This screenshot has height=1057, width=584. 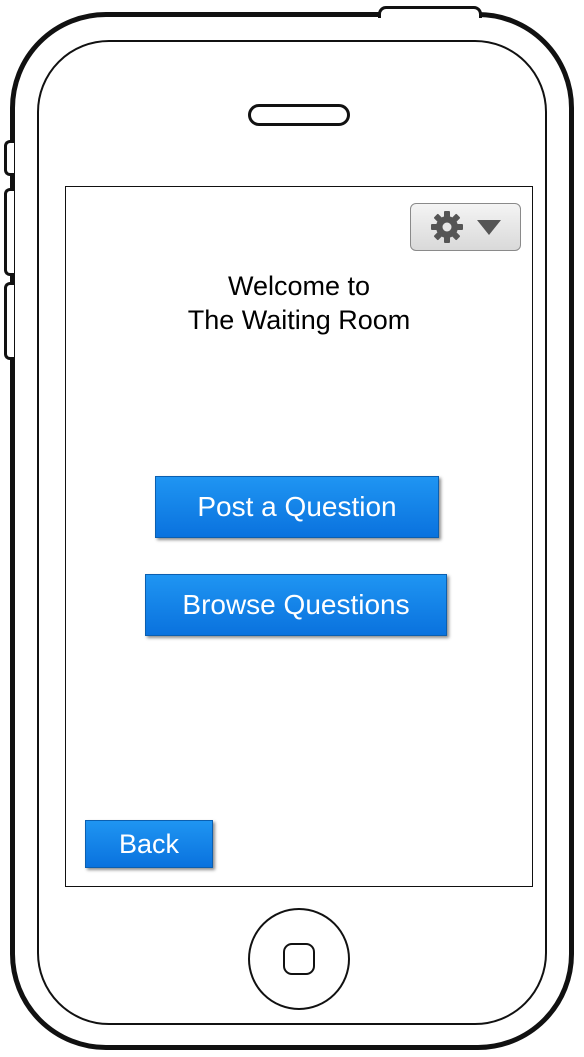 I want to click on home-button-icon, so click(x=299, y=959).